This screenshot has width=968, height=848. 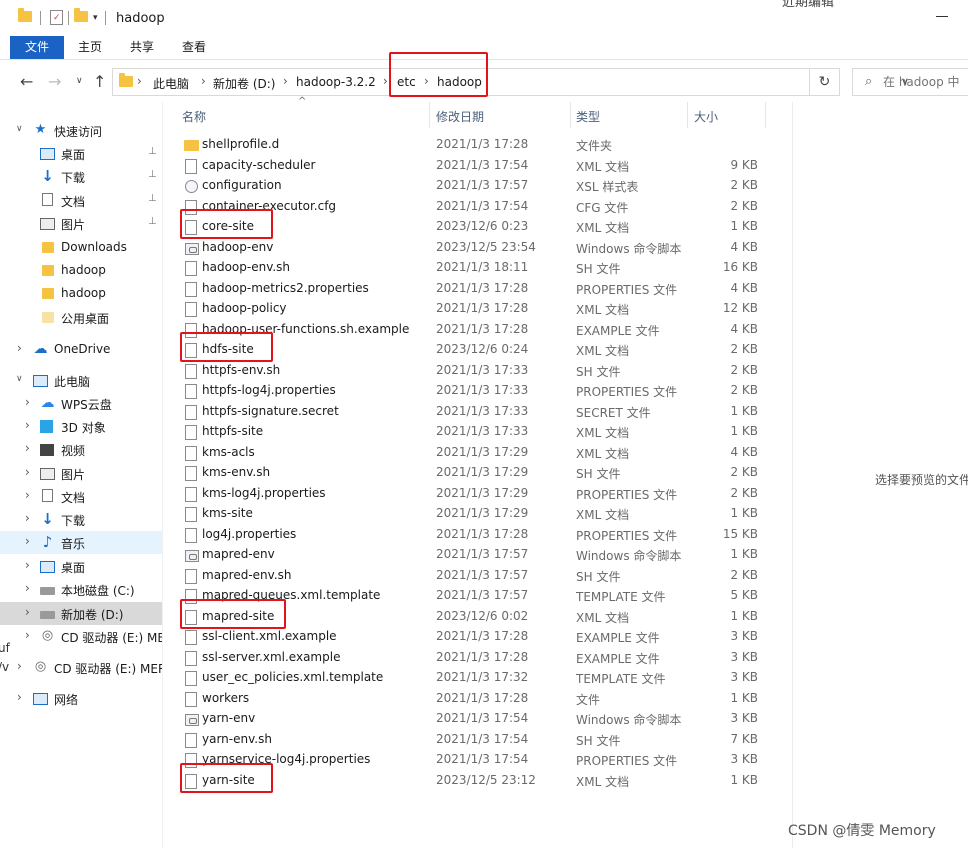 What do you see at coordinates (478, 576) in the screenshot?
I see `table-row: mapred-env.sh 2021/1/3 17:57 SH 文件 2 KB` at bounding box center [478, 576].